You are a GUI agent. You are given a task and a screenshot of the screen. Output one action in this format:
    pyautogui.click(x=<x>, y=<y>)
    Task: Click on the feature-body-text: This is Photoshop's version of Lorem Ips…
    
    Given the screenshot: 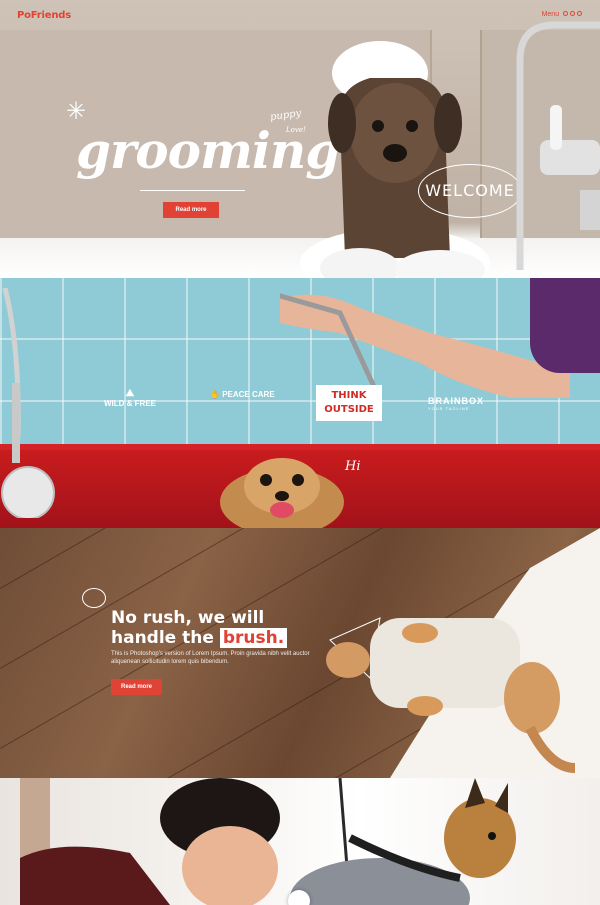 What is the action you would take?
    pyautogui.click(x=210, y=658)
    